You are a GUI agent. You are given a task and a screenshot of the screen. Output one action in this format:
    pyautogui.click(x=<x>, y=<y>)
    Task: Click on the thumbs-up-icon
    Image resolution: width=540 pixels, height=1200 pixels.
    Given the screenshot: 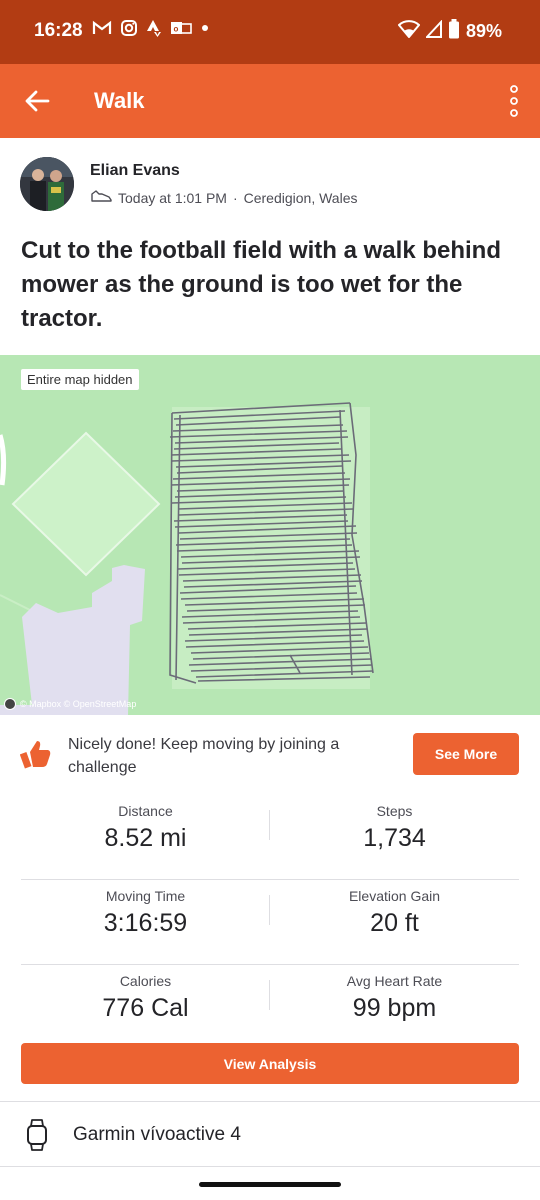 What is the action you would take?
    pyautogui.click(x=36, y=756)
    